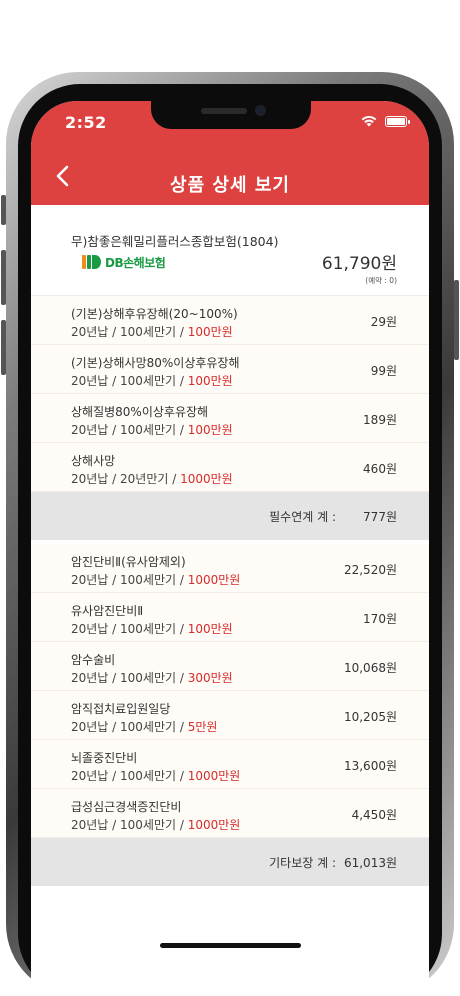  What do you see at coordinates (93, 660) in the screenshot?
I see `coverage-name: 암수술비` at bounding box center [93, 660].